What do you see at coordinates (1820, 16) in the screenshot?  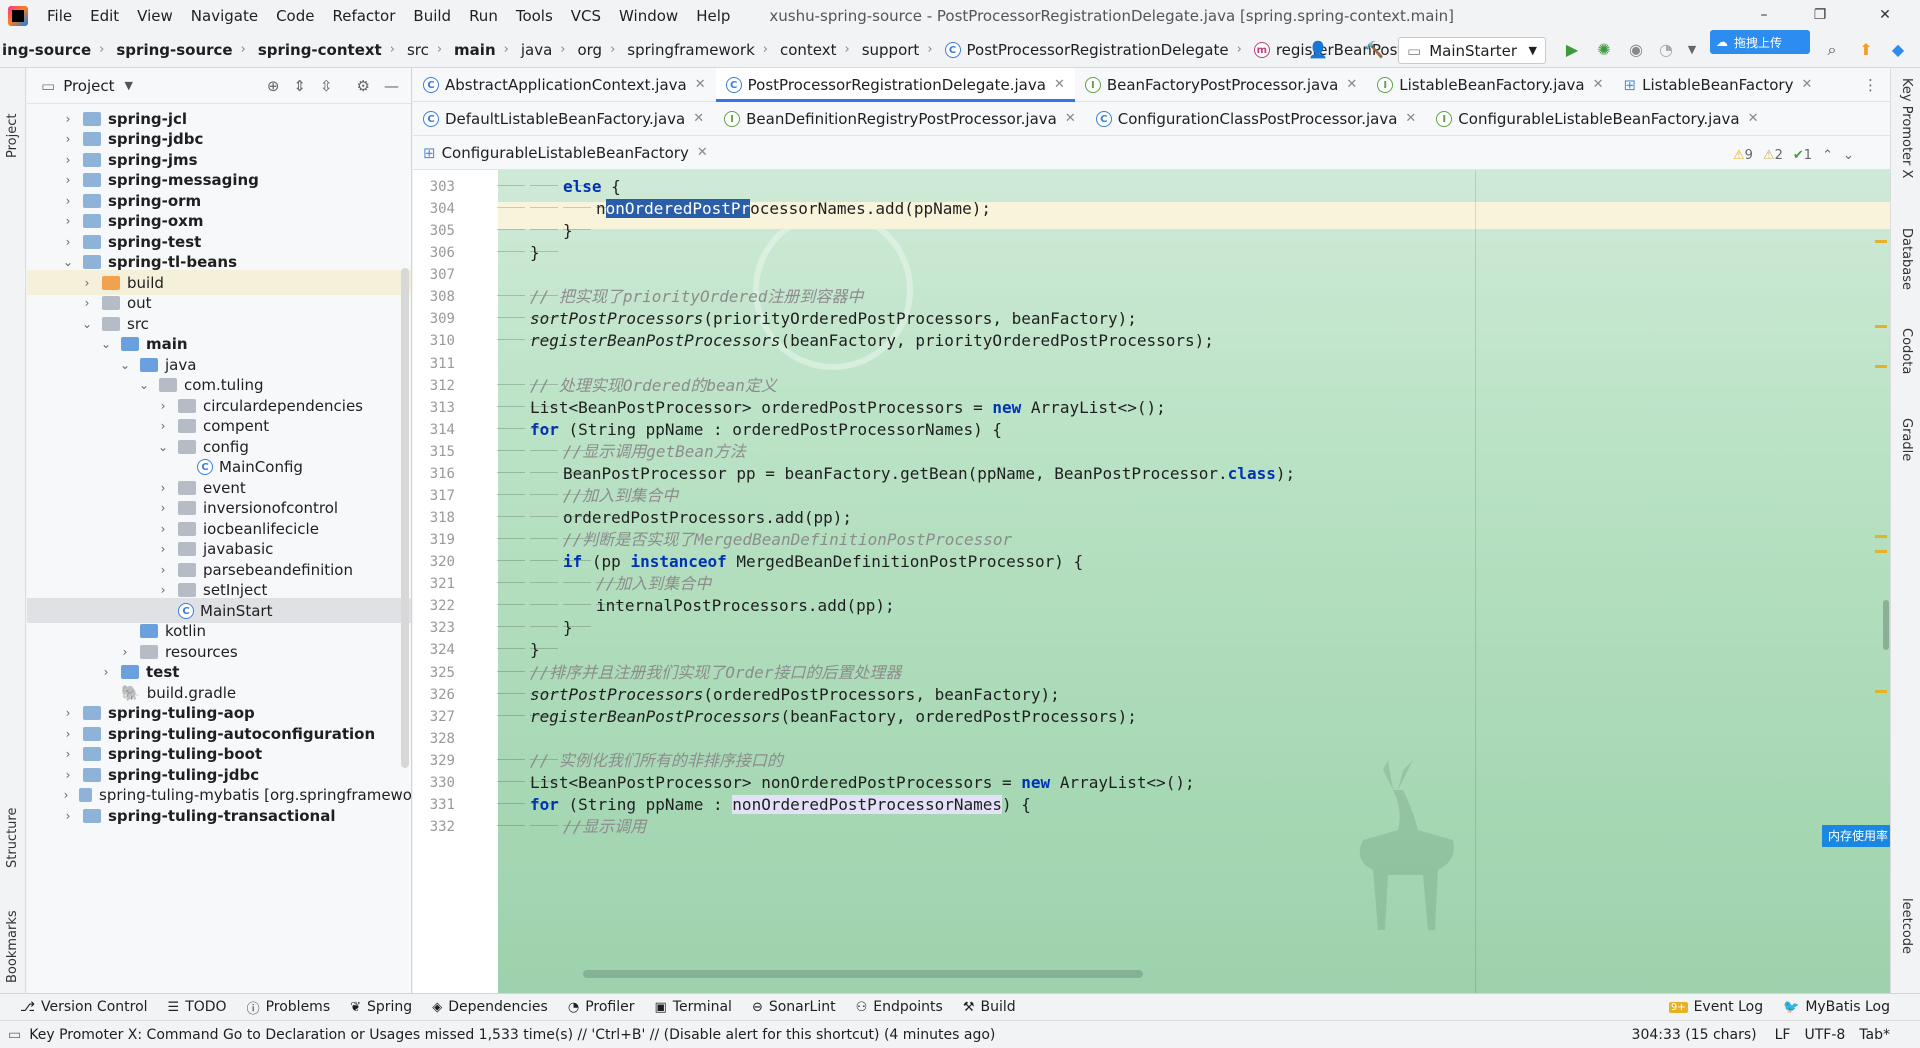 I see `restore-button: ❐` at bounding box center [1820, 16].